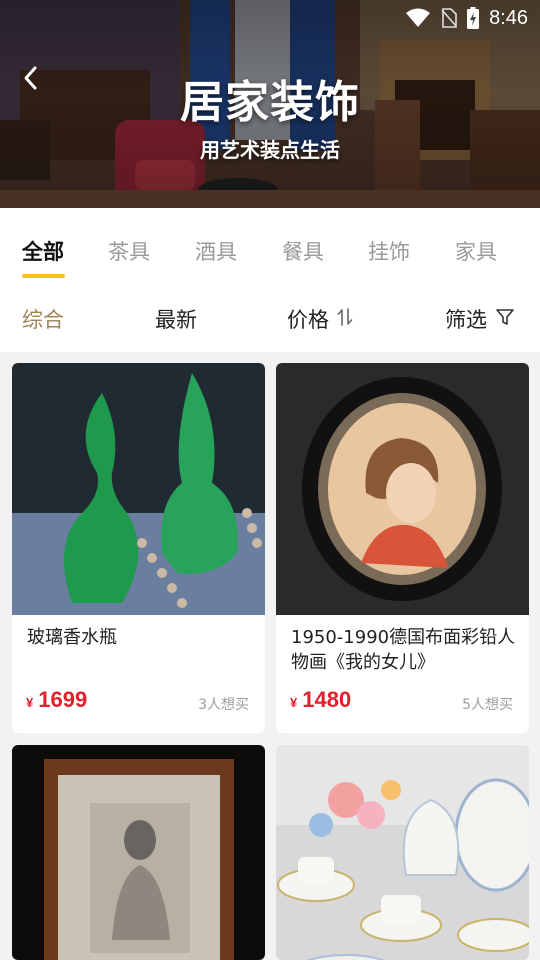 The width and height of the screenshot is (540, 960). What do you see at coordinates (389, 251) in the screenshot?
I see `tab-wall-decor: 挂饰` at bounding box center [389, 251].